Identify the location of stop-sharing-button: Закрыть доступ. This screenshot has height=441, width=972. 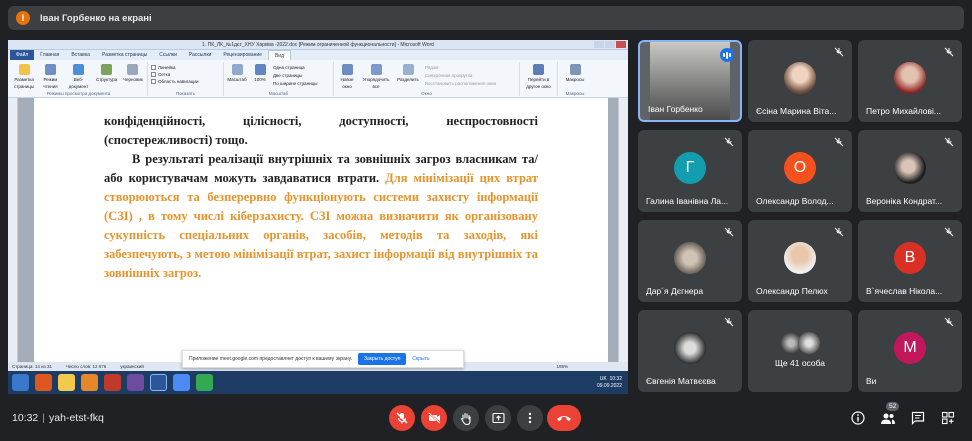
(382, 359).